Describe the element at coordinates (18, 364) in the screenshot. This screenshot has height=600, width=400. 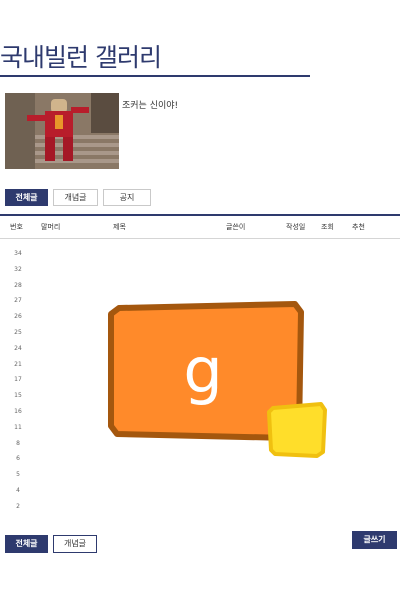
I see `post-row-number: 21` at that location.